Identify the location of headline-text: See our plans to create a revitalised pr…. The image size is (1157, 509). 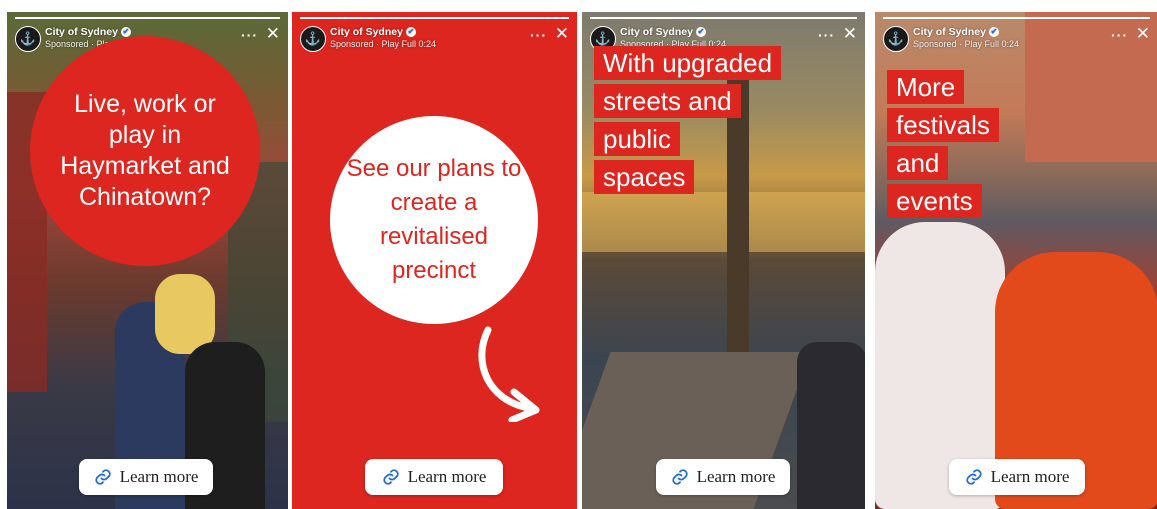
(434, 219).